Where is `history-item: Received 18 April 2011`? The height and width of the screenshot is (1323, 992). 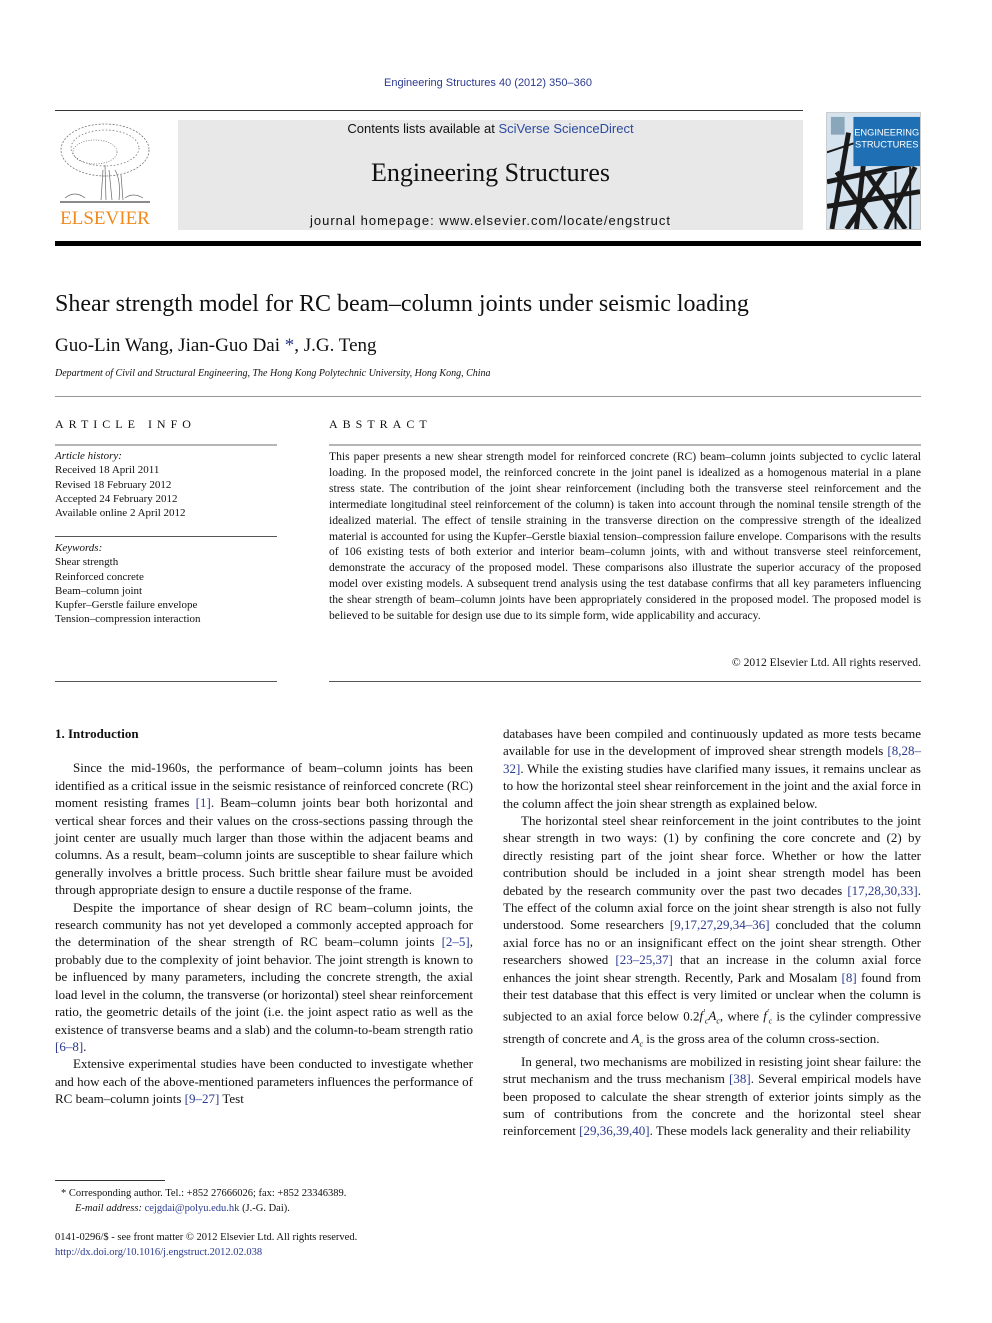 history-item: Received 18 April 2011 is located at coordinates (107, 470).